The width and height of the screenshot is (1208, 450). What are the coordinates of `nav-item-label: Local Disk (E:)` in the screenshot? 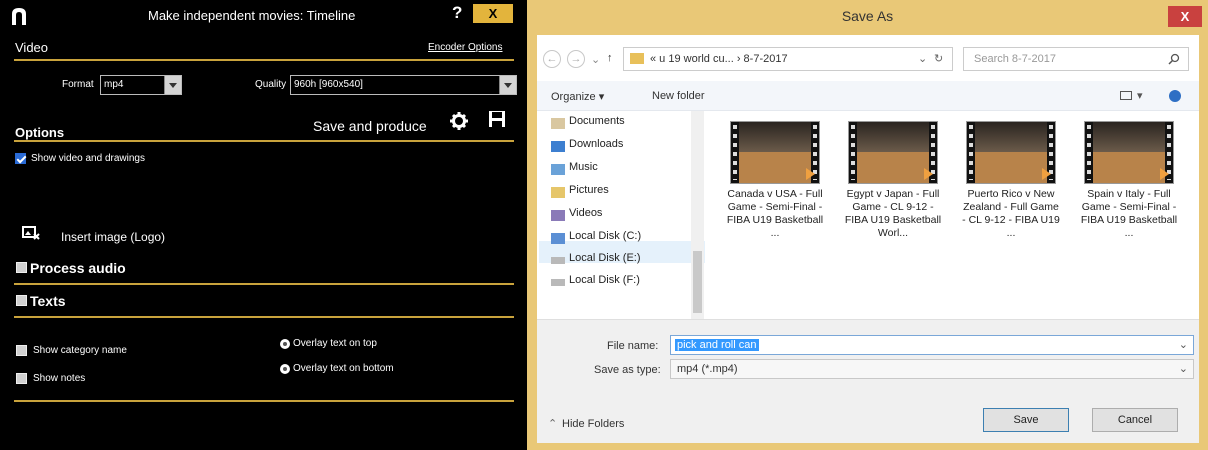 It's located at (605, 258).